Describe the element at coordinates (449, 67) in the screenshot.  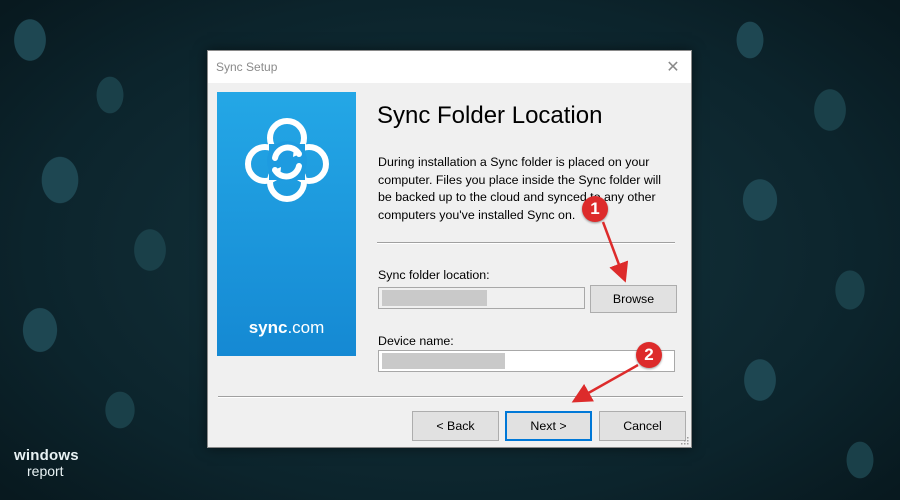
I see `title-bar: Sync Setup ✕` at that location.